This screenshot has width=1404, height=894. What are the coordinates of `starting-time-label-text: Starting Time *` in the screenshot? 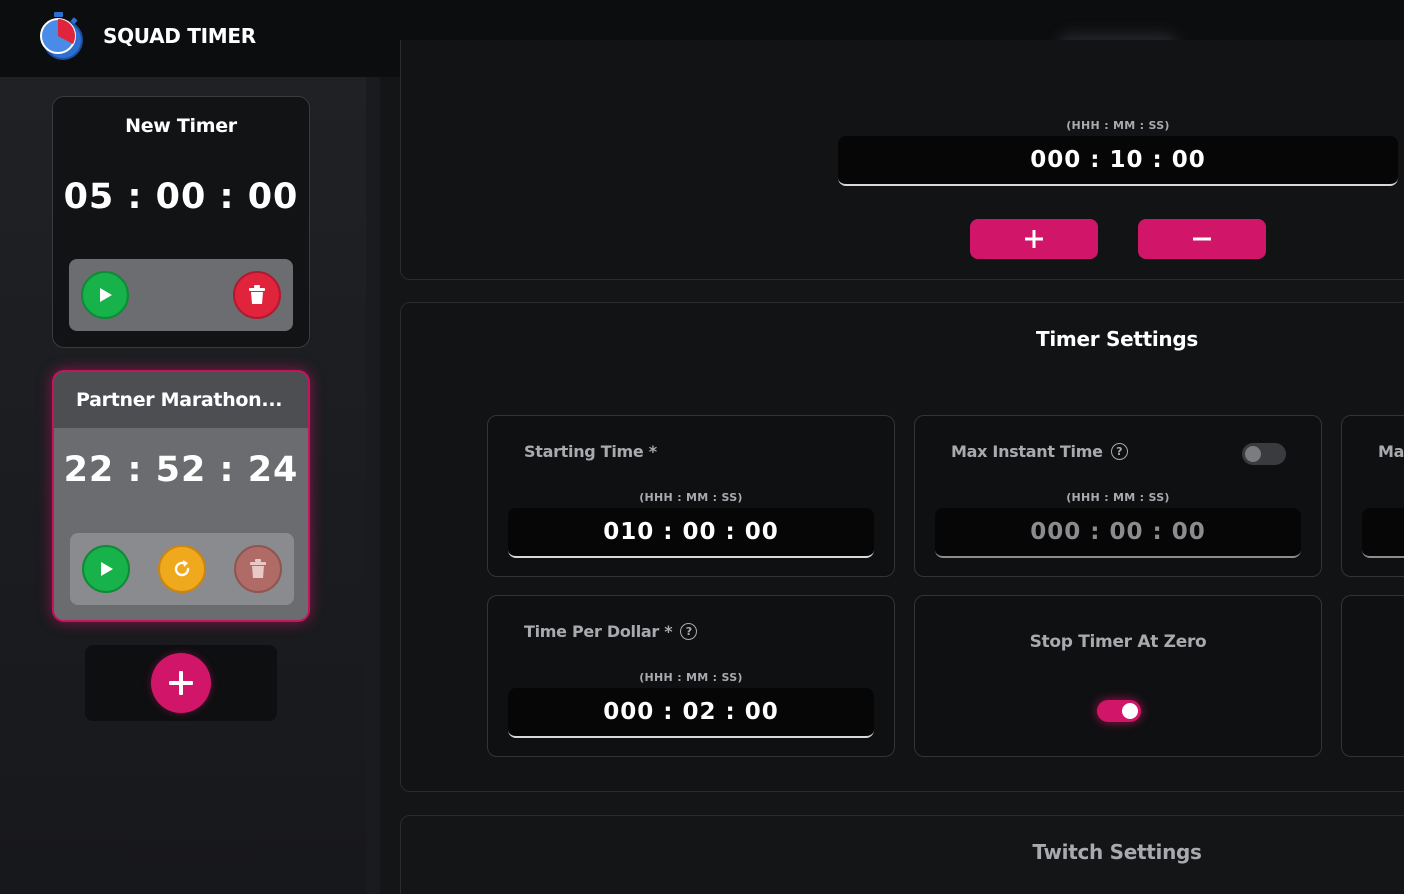 It's located at (590, 451).